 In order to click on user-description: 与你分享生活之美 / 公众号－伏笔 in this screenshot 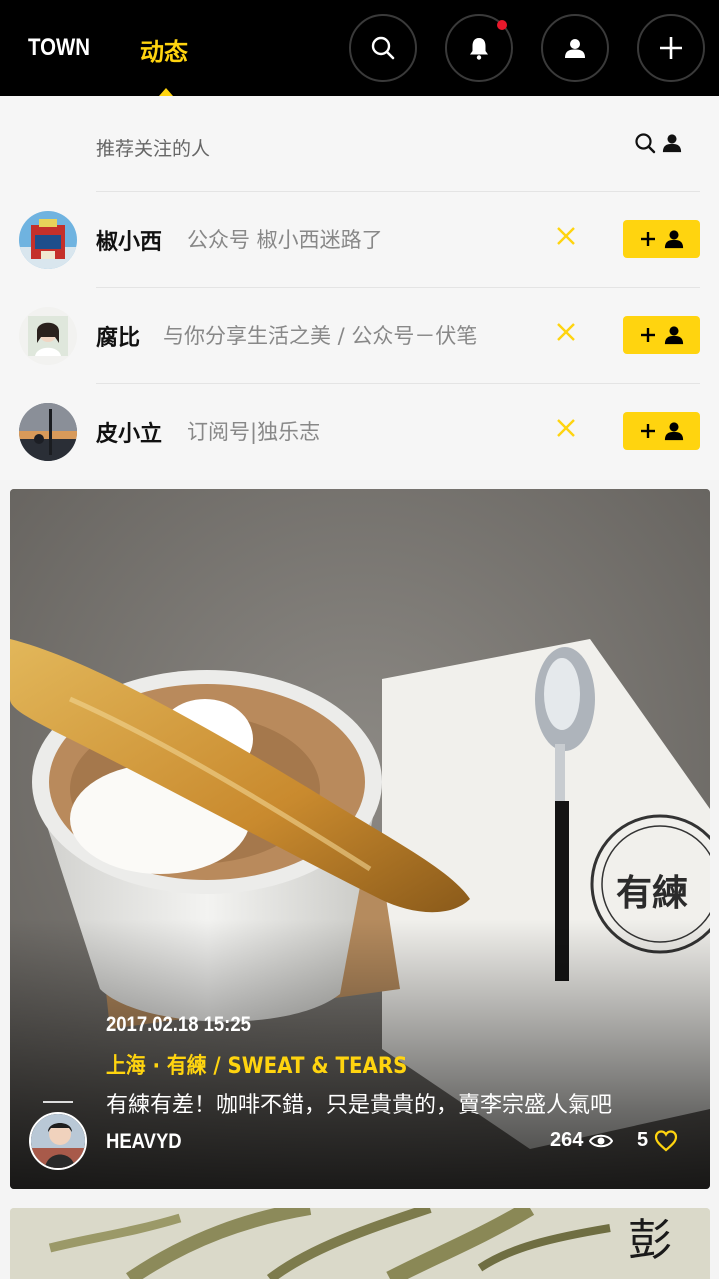, I will do `click(320, 336)`.